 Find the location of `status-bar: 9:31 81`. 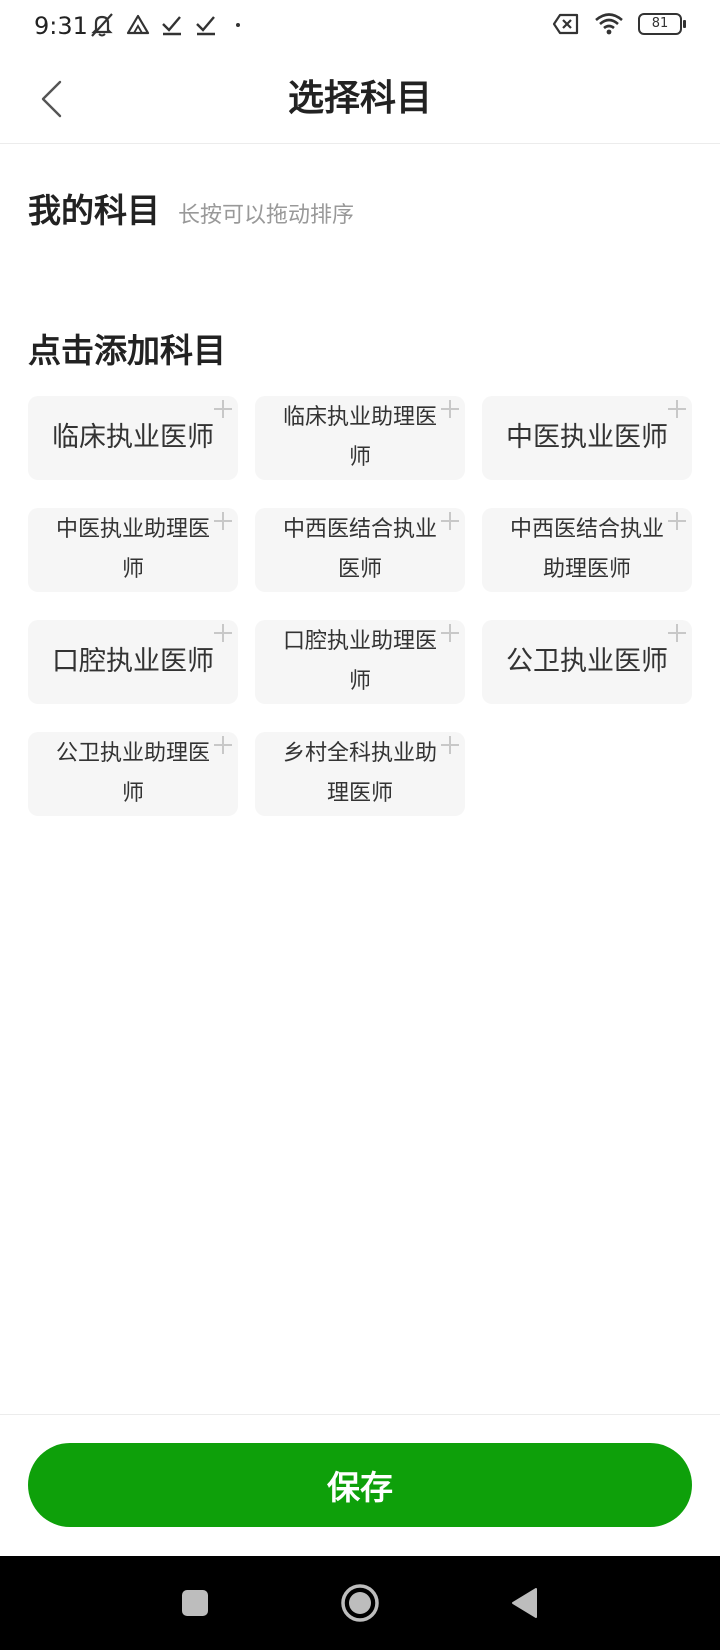

status-bar: 9:31 81 is located at coordinates (360, 27).